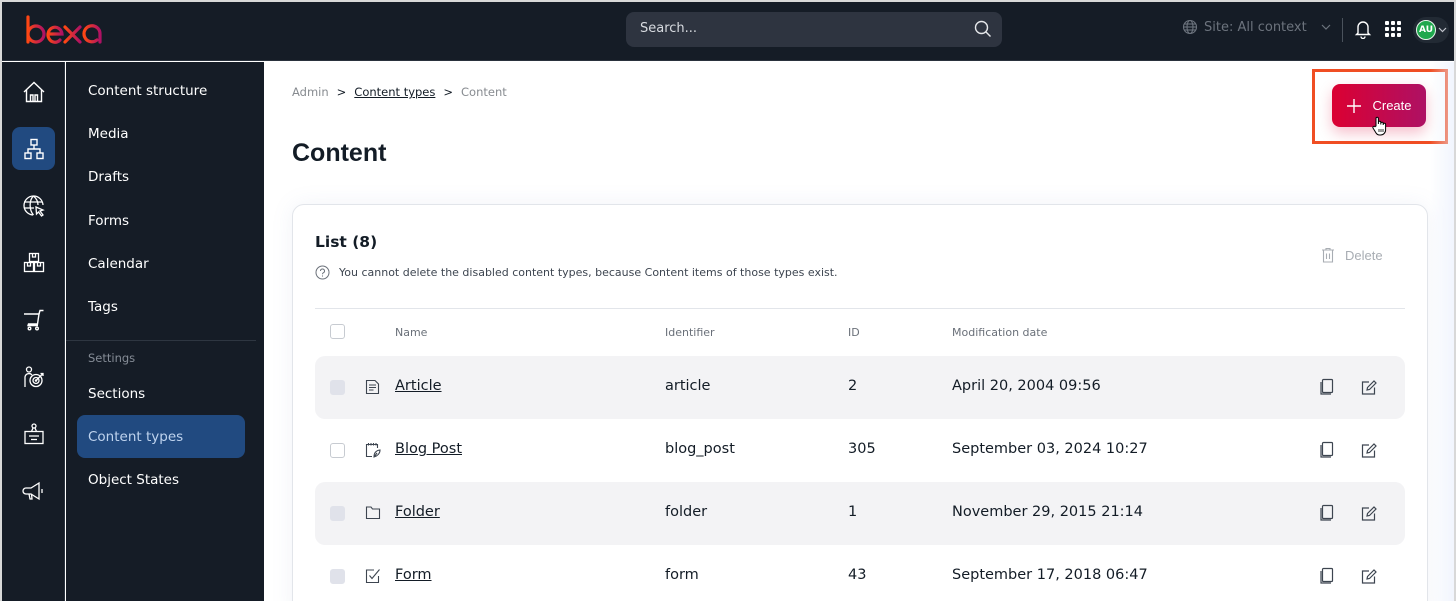  What do you see at coordinates (61, 30) in the screenshot?
I see `ibexa-logo` at bounding box center [61, 30].